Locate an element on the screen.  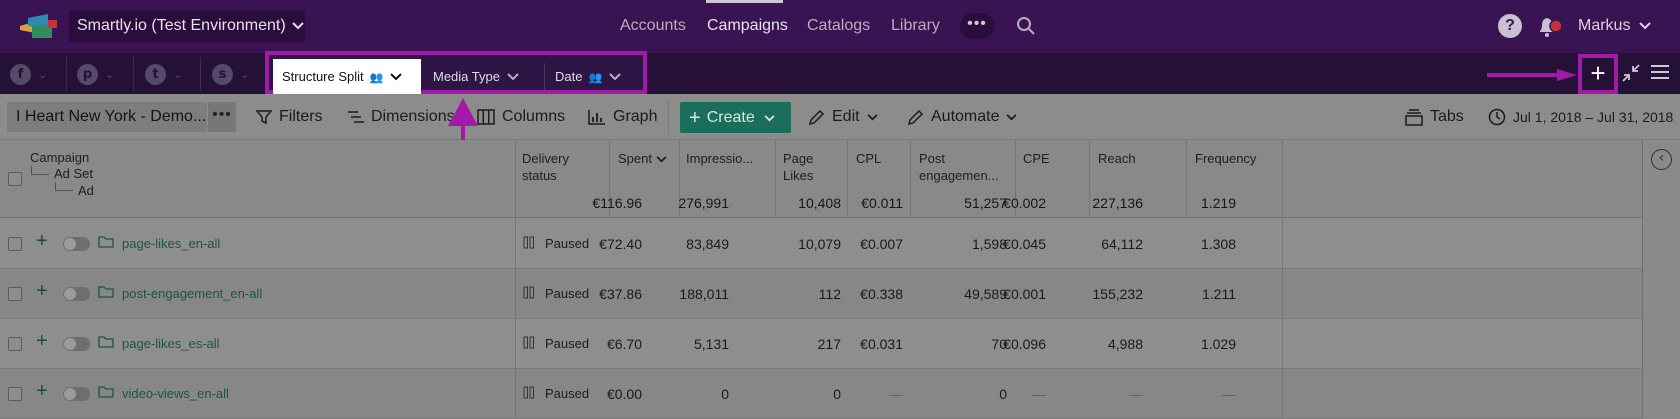
cell-frequency: 1.029 is located at coordinates (1218, 344).